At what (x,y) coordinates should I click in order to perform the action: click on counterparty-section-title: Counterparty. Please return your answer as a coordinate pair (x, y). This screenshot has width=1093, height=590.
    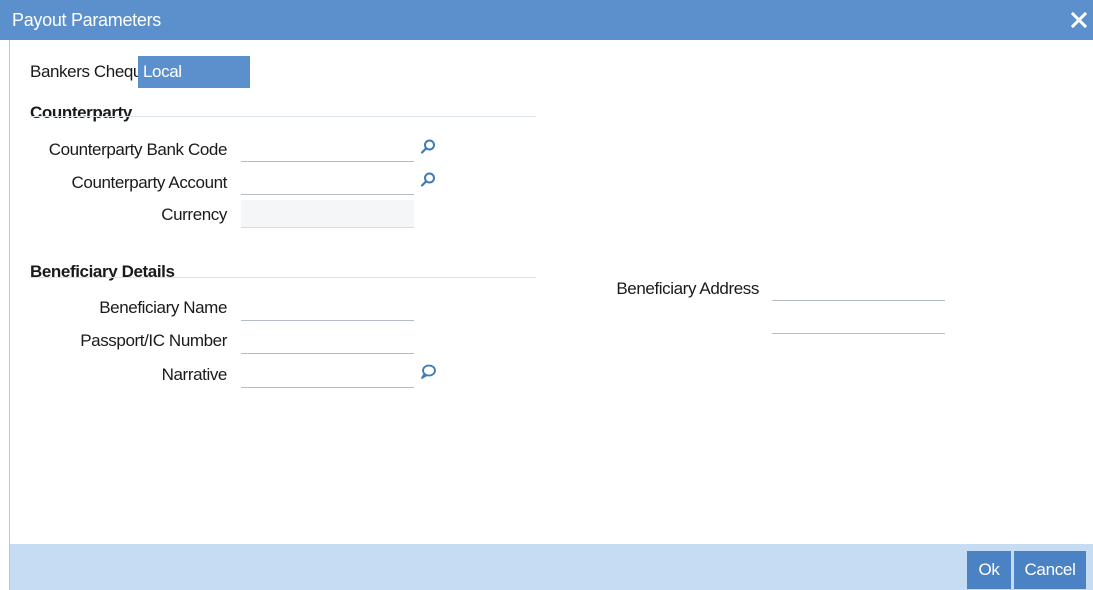
    Looking at the image, I should click on (81, 112).